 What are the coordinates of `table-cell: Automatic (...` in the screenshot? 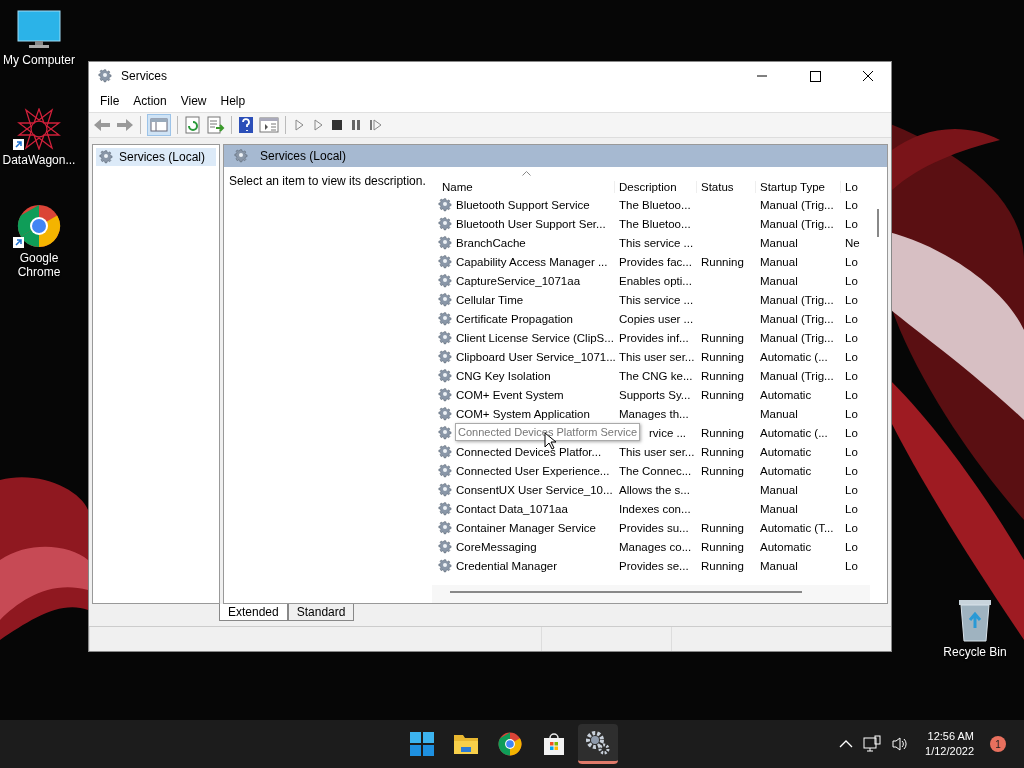 It's located at (794, 432).